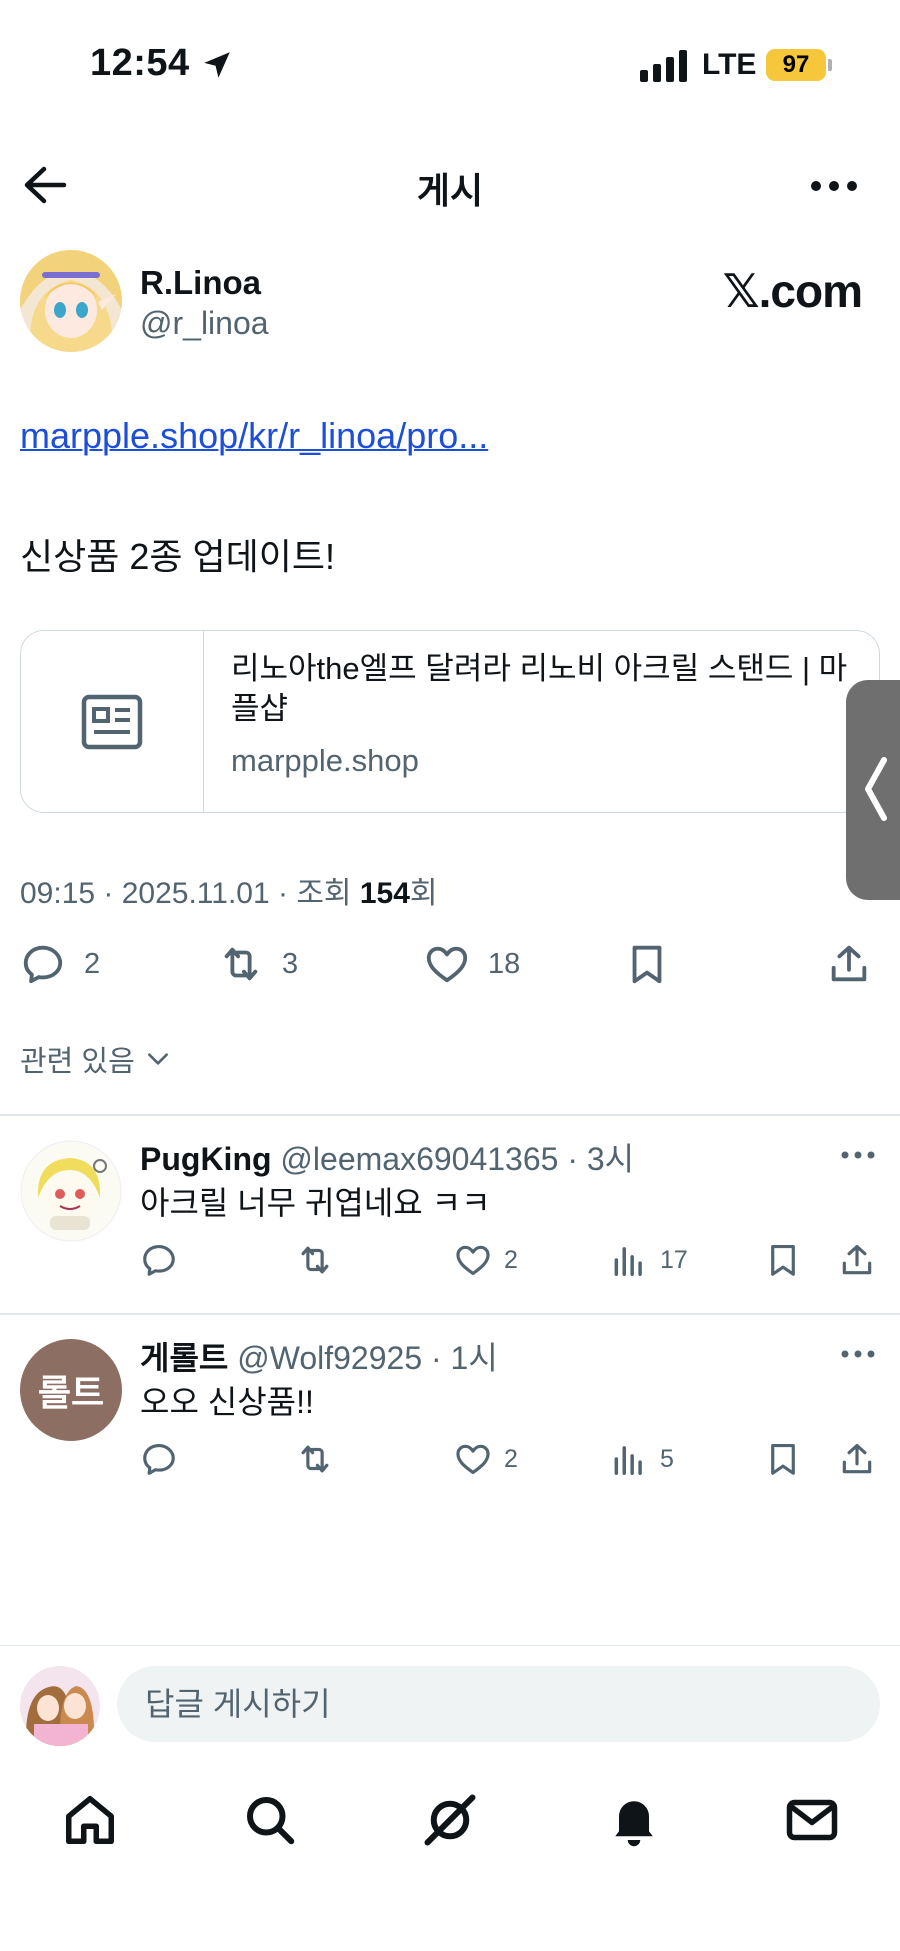  I want to click on post-actions: 2 3 18, so click(450, 964).